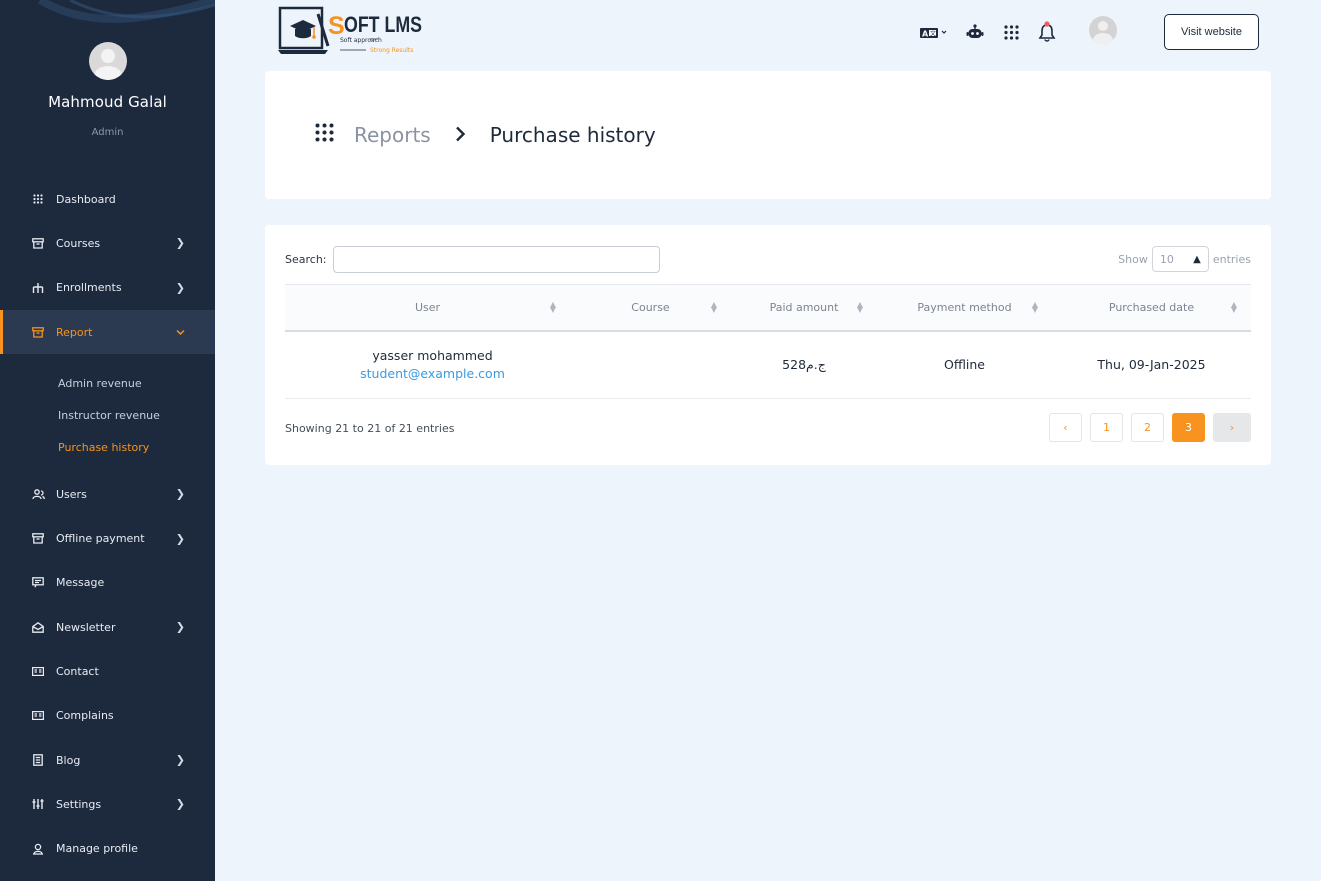 Image resolution: width=1321 pixels, height=881 pixels. I want to click on sidebar-item-label: Manage profile, so click(97, 849).